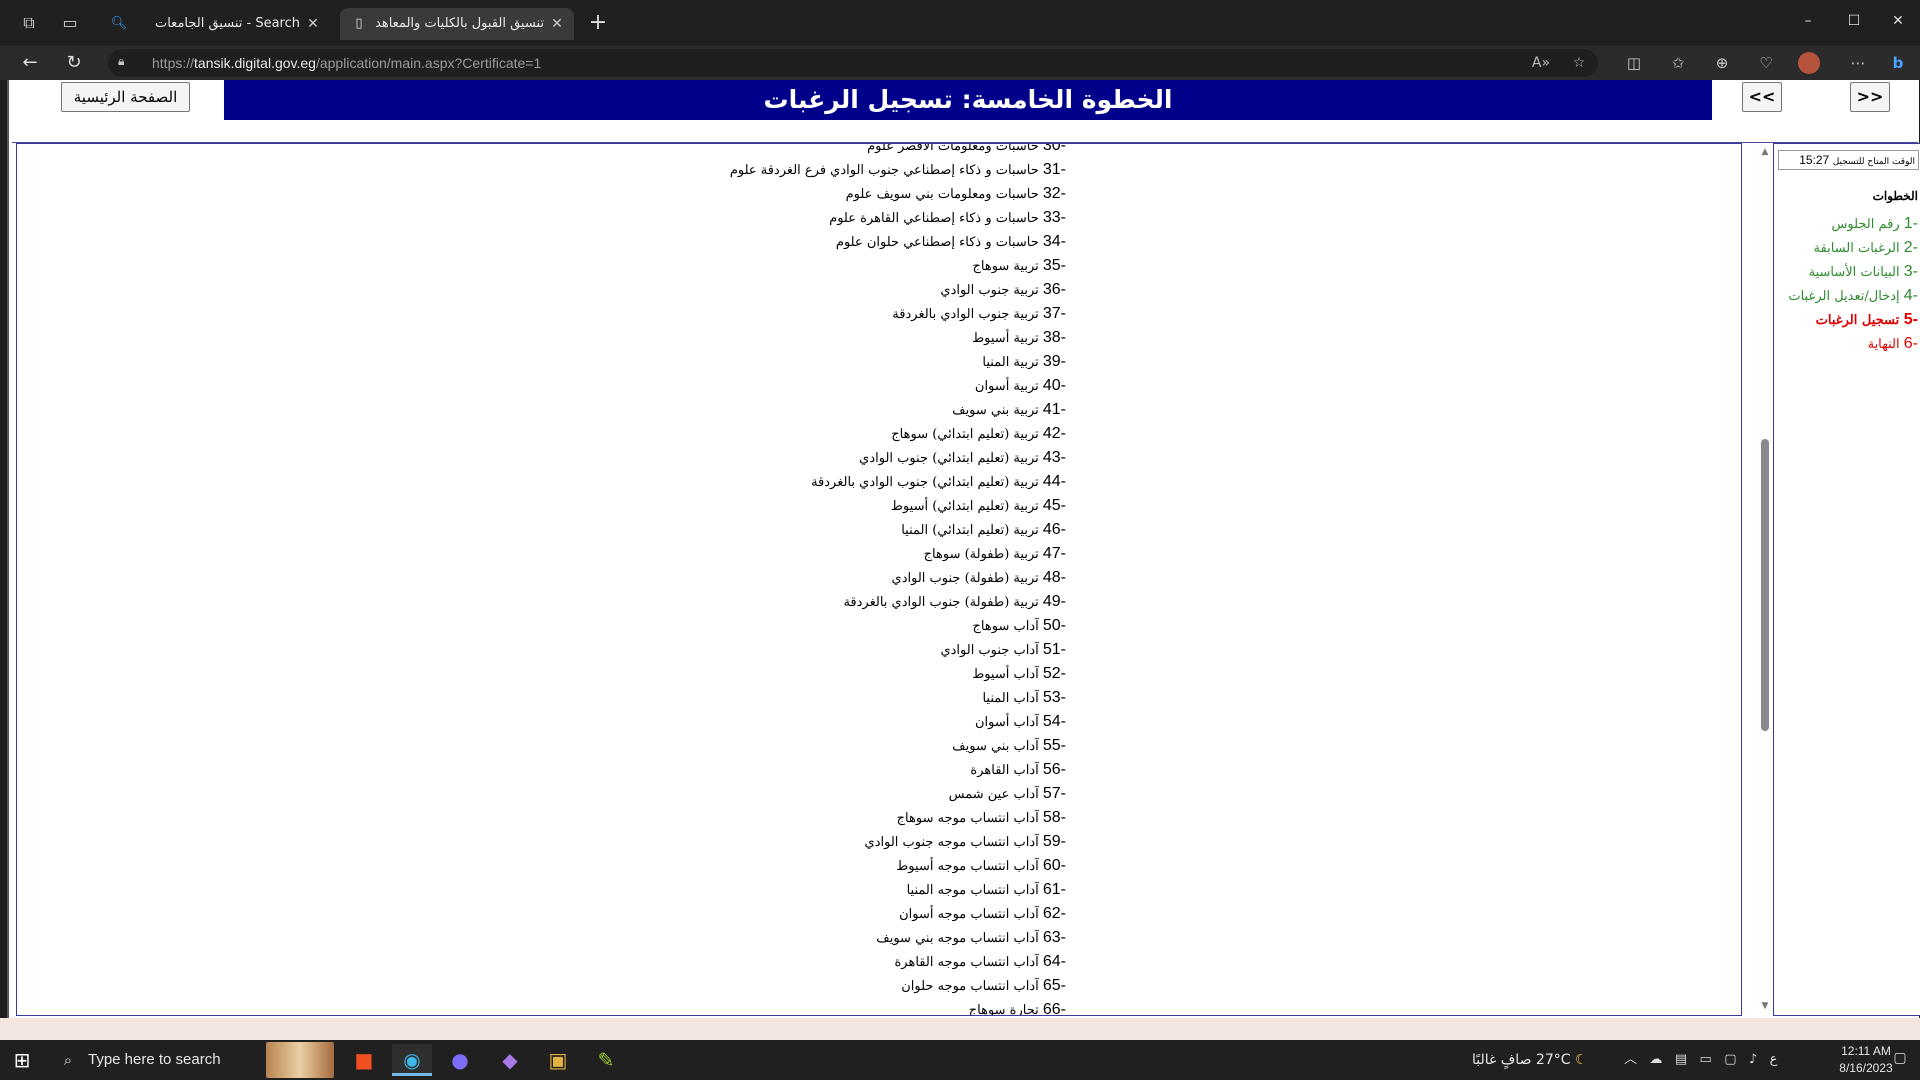  What do you see at coordinates (126, 62) in the screenshot?
I see `lock-icon: 🔒︎` at bounding box center [126, 62].